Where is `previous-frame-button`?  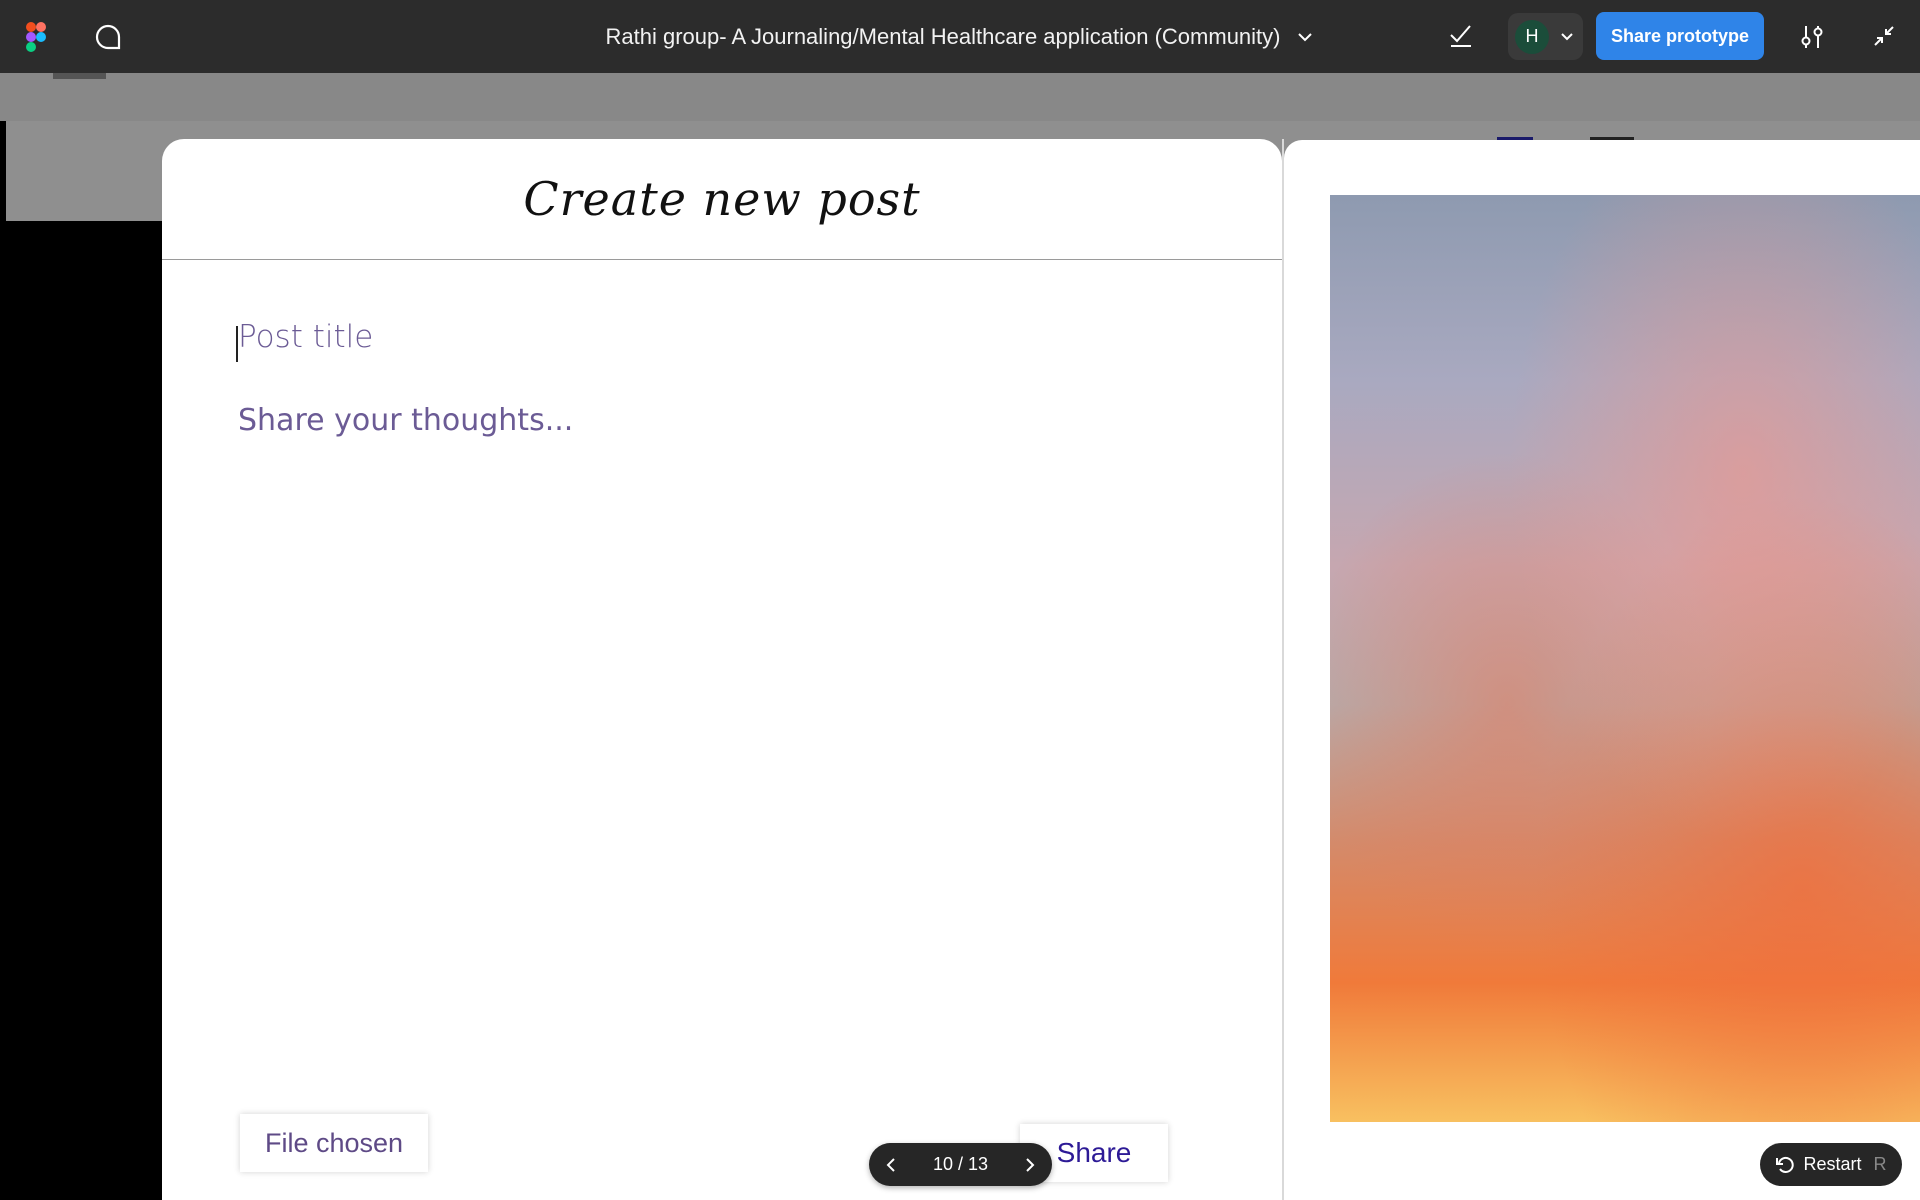 previous-frame-button is located at coordinates (891, 1164).